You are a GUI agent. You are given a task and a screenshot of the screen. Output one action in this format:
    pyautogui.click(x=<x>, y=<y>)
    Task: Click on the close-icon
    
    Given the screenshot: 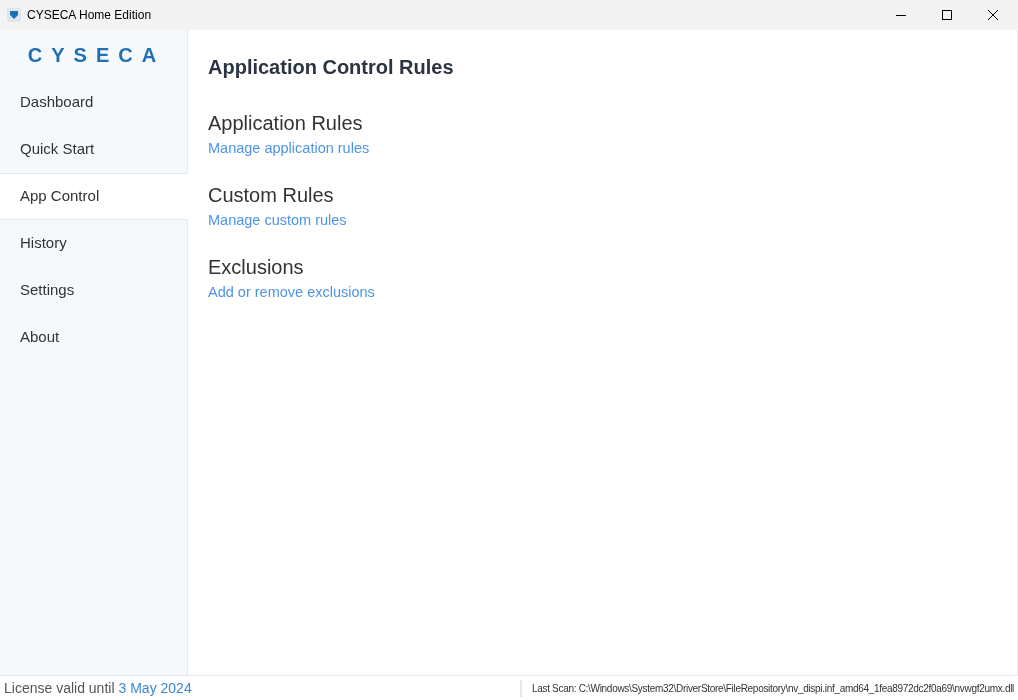 What is the action you would take?
    pyautogui.click(x=993, y=15)
    